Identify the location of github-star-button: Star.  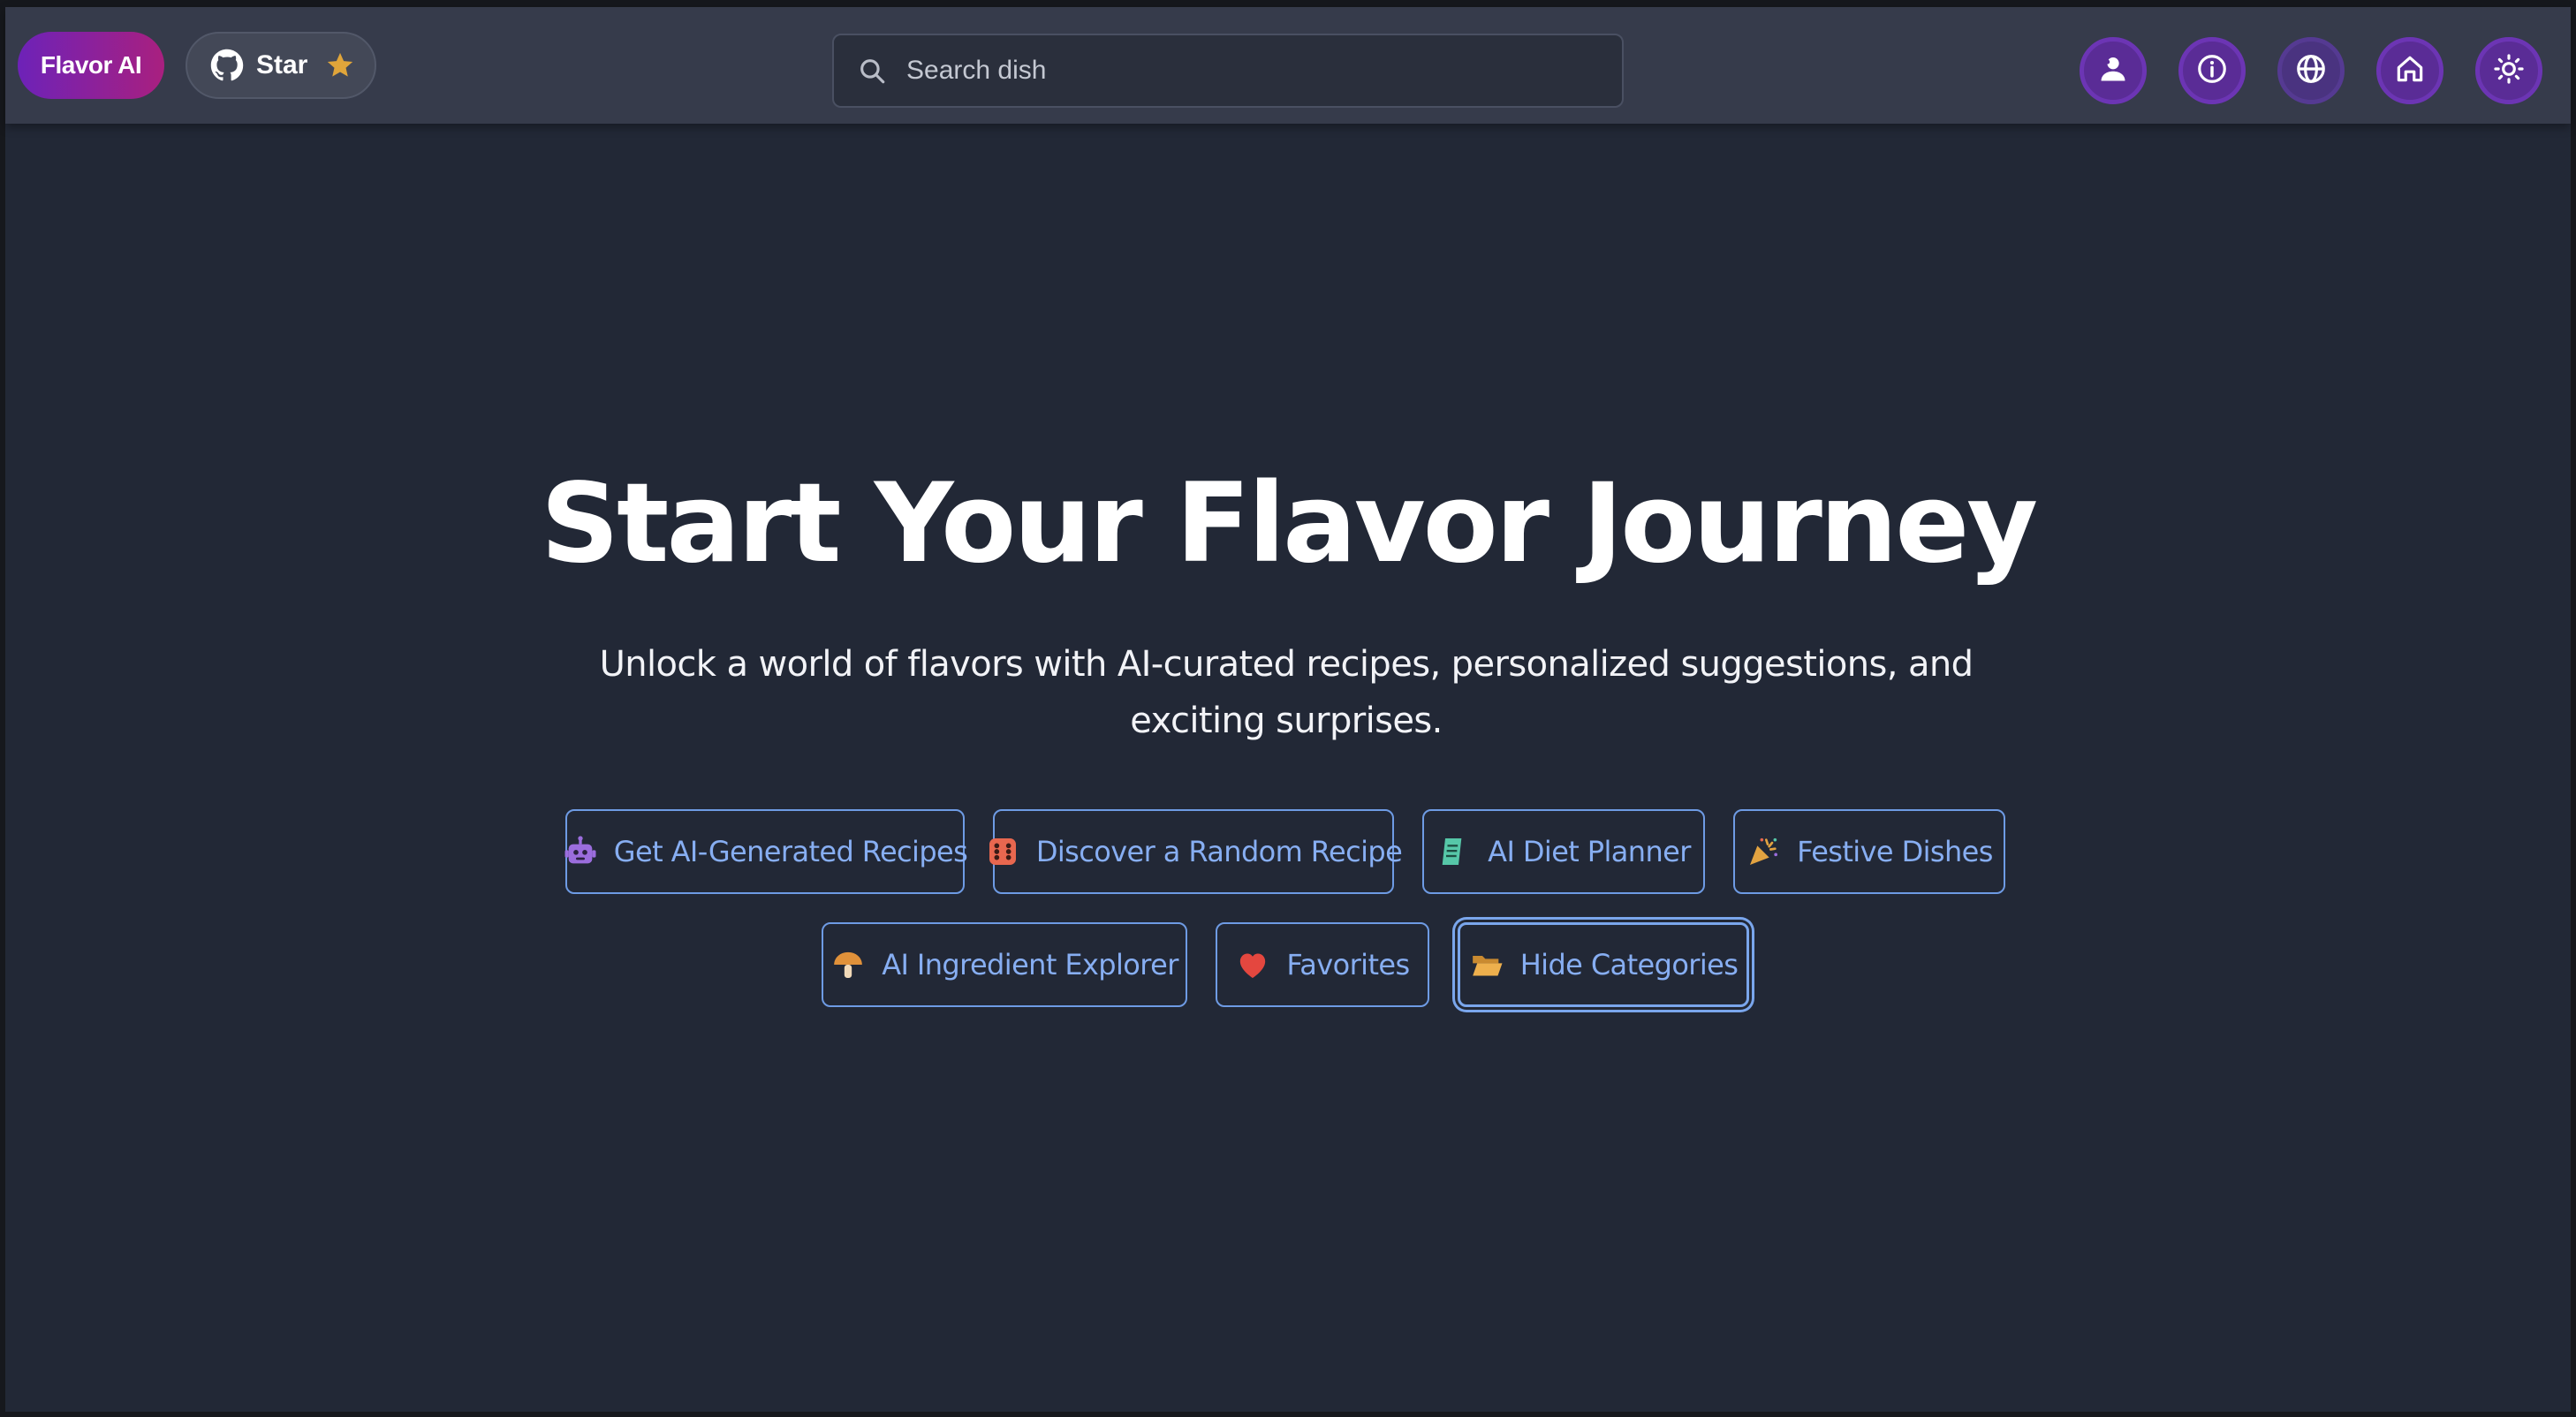
(281, 65).